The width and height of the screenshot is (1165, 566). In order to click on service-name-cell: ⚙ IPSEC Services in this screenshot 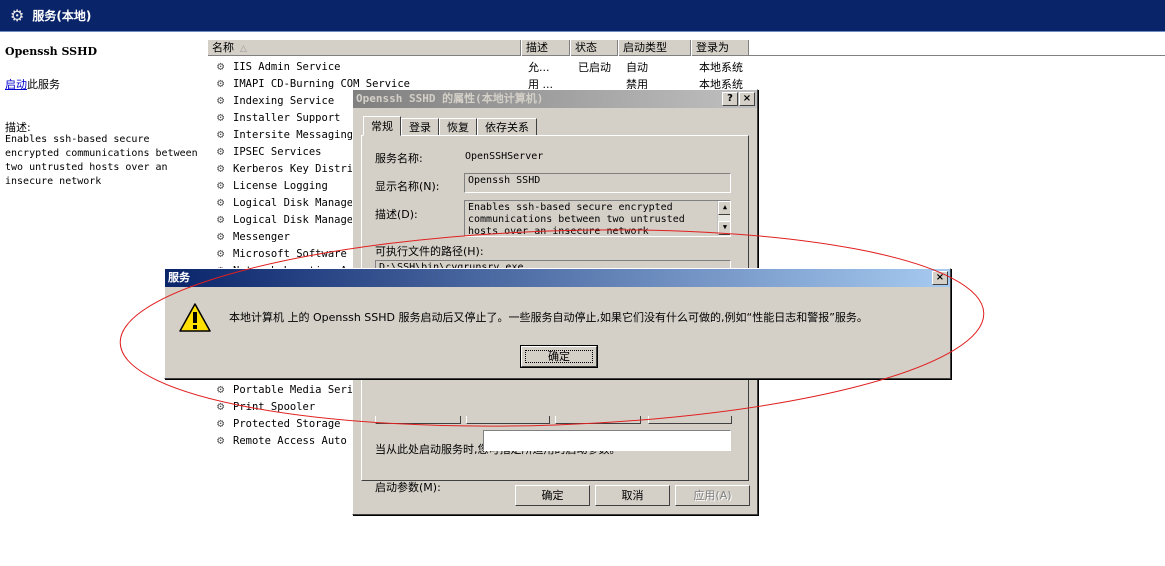, I will do `click(269, 151)`.